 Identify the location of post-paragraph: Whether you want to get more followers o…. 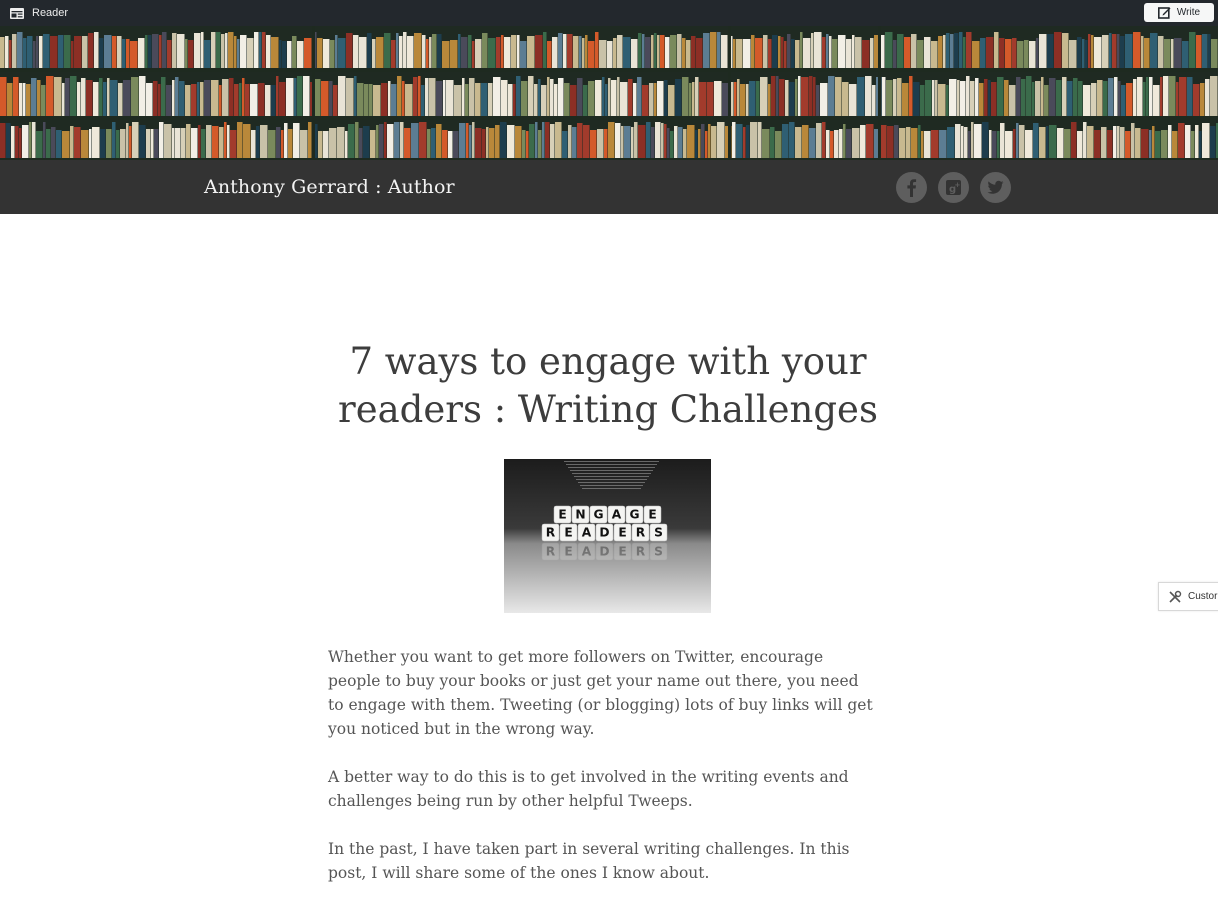
(600, 693).